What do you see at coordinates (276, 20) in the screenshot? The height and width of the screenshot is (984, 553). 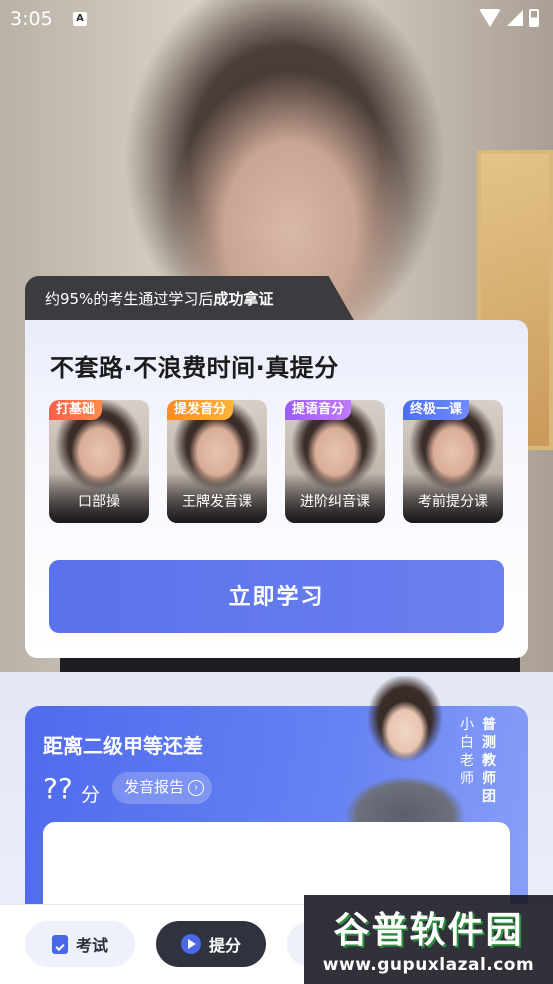 I see `status-bar: 3:05 A` at bounding box center [276, 20].